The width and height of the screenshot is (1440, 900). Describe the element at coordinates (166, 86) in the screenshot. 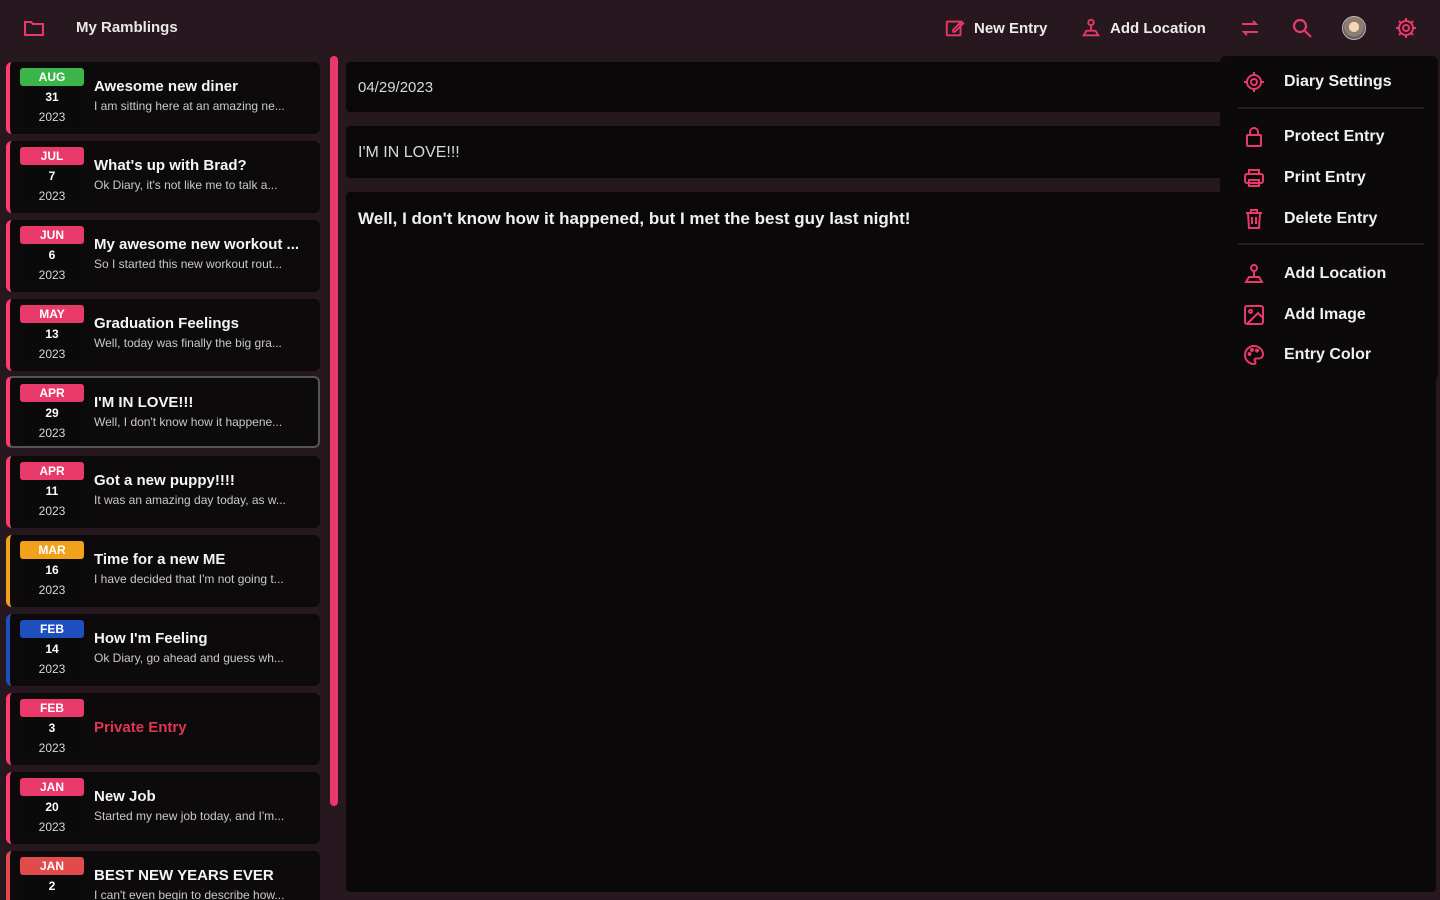

I see `entry-title: Awesome new diner` at that location.